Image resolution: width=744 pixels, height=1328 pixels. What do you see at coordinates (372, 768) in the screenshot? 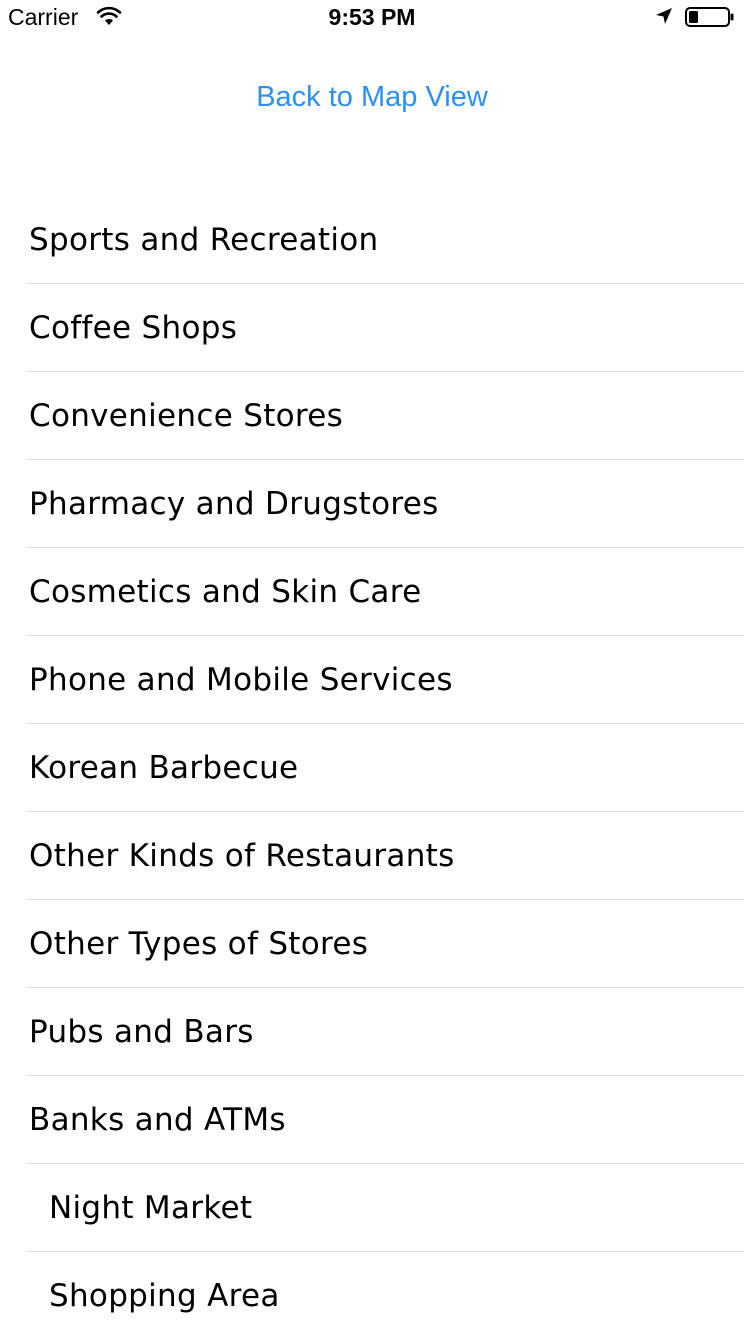
I see `category-item-korean-barbecue: Korean Barbecue` at bounding box center [372, 768].